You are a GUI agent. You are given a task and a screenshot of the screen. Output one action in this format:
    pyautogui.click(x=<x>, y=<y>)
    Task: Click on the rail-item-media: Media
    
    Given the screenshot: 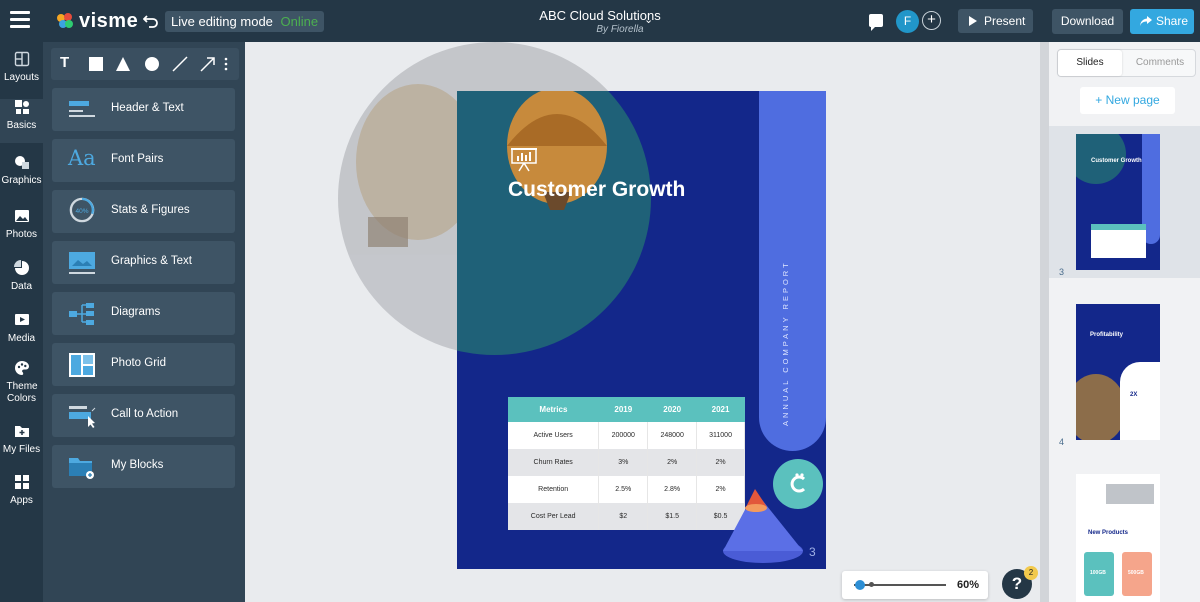 What is the action you would take?
    pyautogui.click(x=21, y=328)
    